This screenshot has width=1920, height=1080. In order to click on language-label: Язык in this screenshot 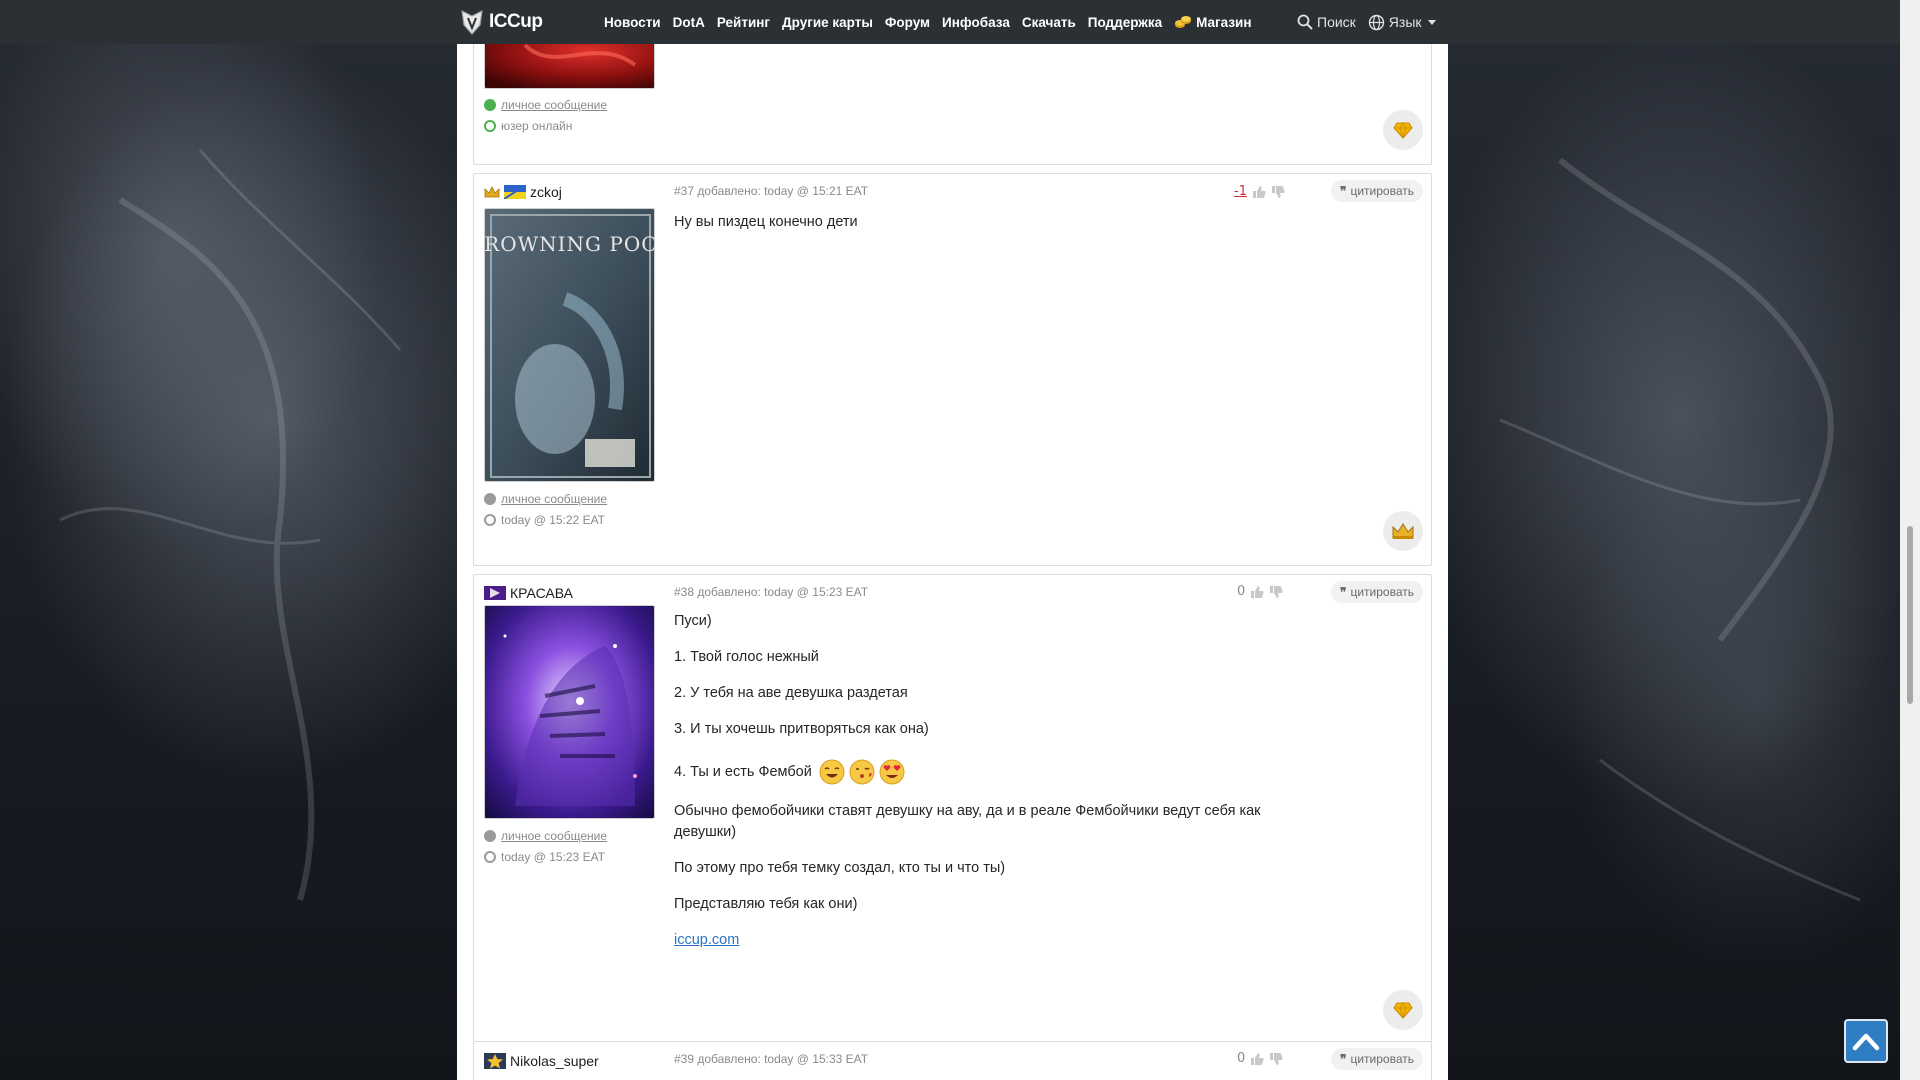, I will do `click(1405, 22)`.